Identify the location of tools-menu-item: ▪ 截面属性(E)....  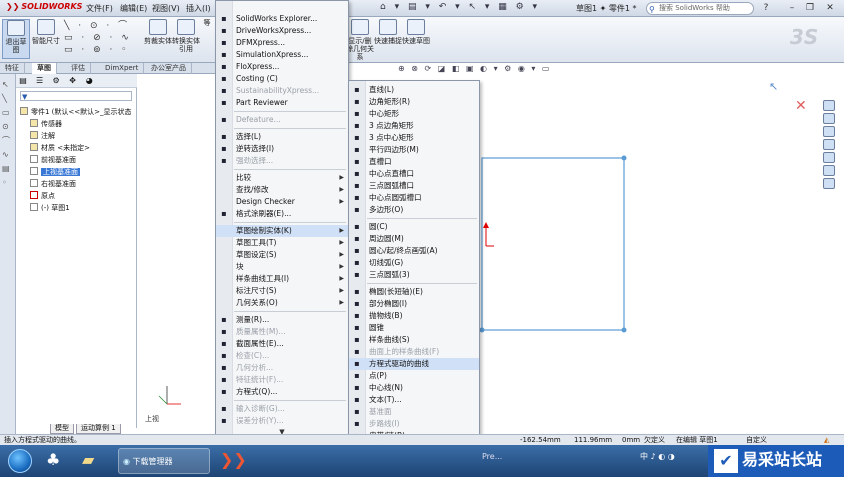
(282, 344).